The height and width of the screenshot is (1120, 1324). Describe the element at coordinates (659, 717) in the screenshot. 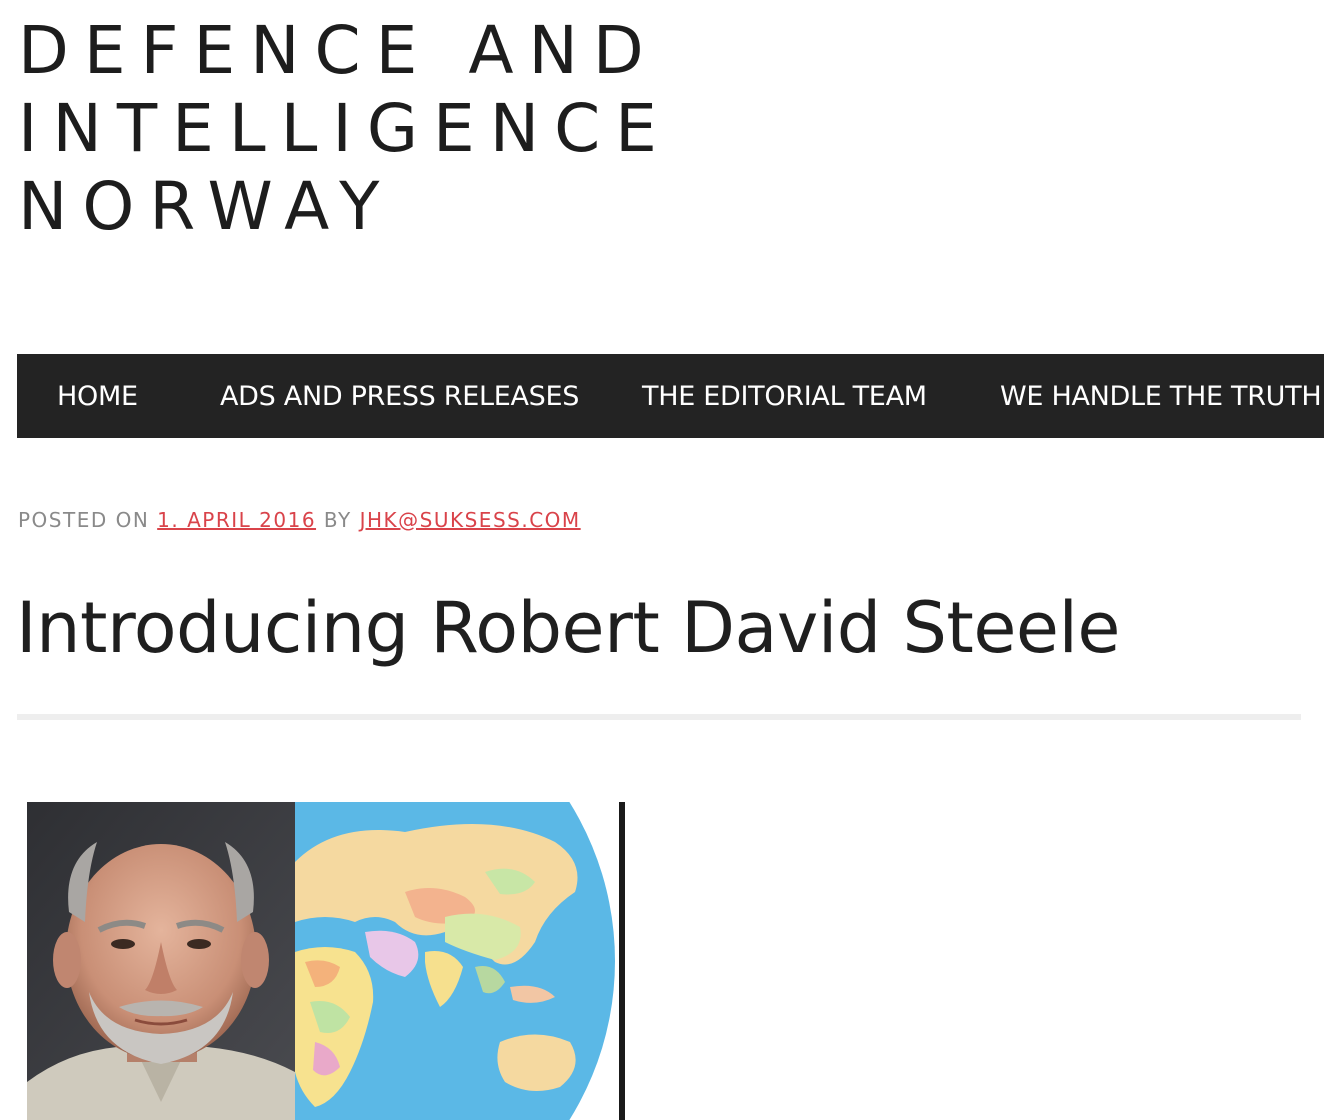

I see `title-divider` at that location.